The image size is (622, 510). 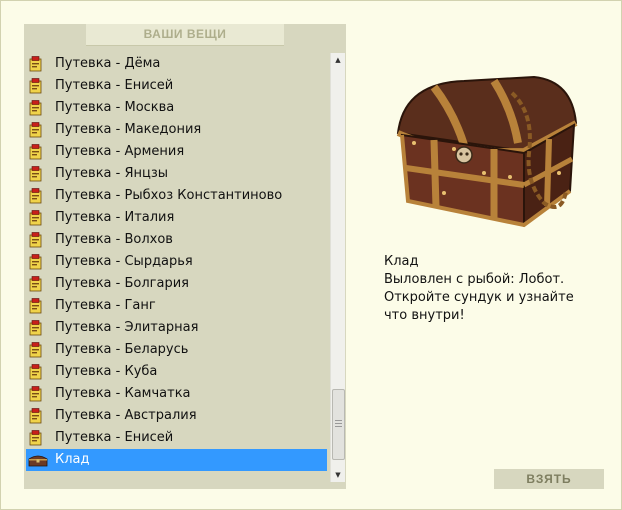 I want to click on scroll-thumb, so click(x=338, y=424).